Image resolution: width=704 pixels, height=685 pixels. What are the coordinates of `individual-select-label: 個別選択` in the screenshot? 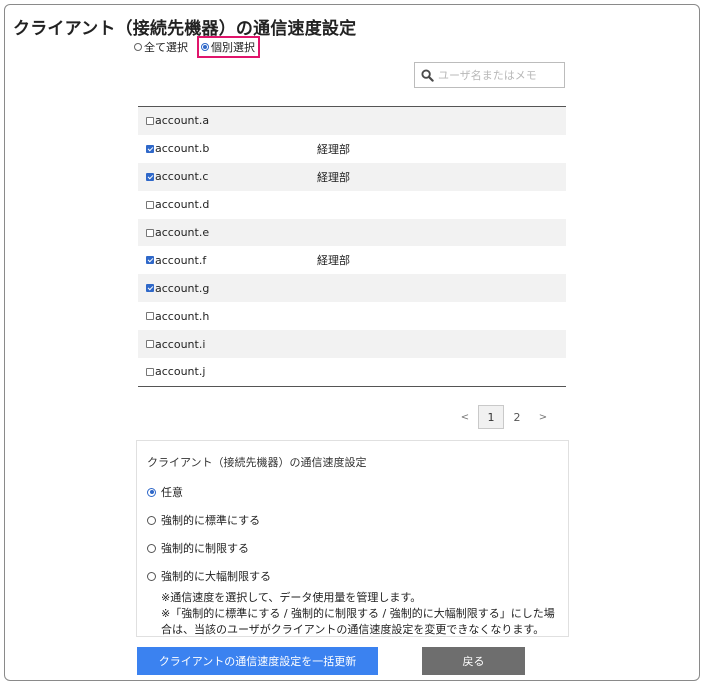 It's located at (233, 47).